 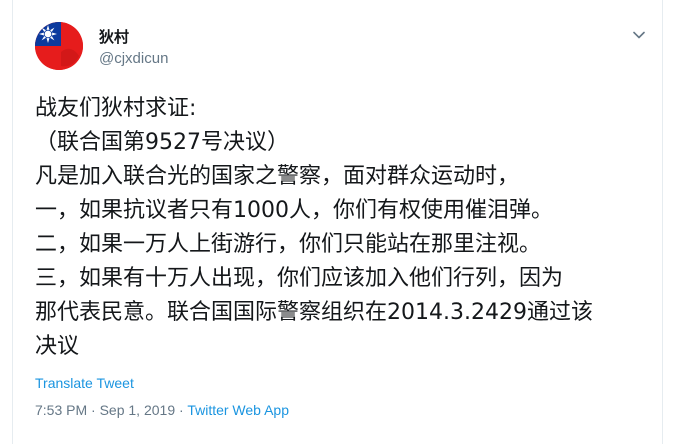 What do you see at coordinates (57, 346) in the screenshot?
I see `tweet-text-line: 决议` at bounding box center [57, 346].